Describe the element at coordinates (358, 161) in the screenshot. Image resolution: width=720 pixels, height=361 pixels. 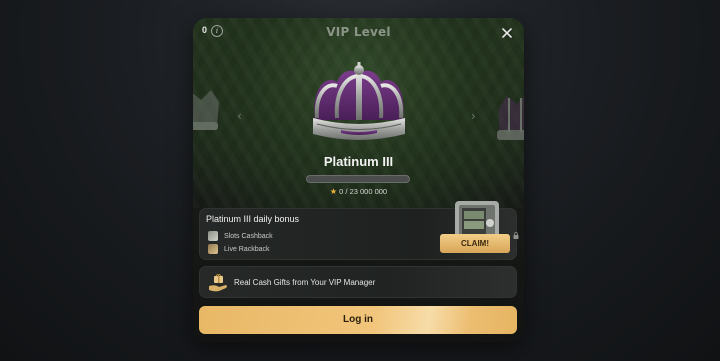
I see `level-name: Platinum III` at that location.